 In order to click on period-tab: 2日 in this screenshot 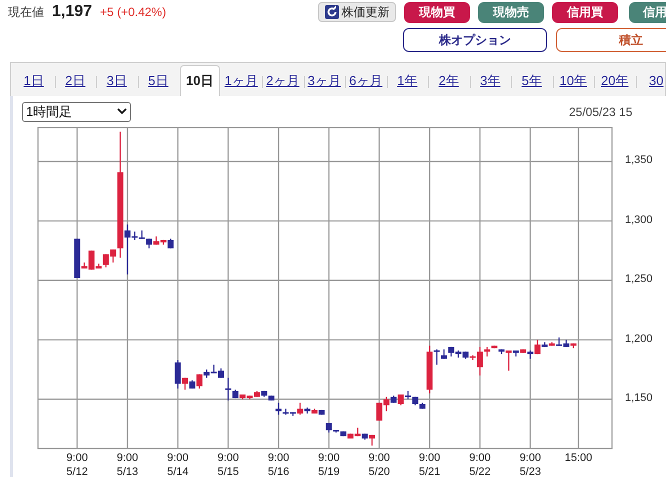, I will do `click(75, 80)`.